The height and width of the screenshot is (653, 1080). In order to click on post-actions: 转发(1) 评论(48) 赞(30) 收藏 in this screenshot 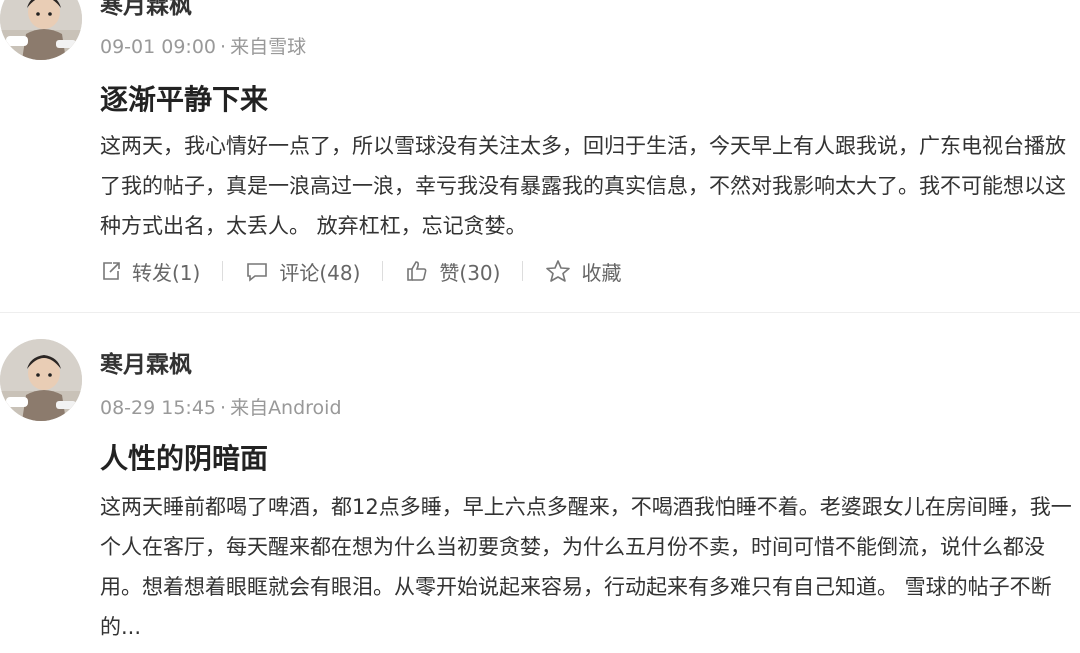, I will do `click(360, 271)`.